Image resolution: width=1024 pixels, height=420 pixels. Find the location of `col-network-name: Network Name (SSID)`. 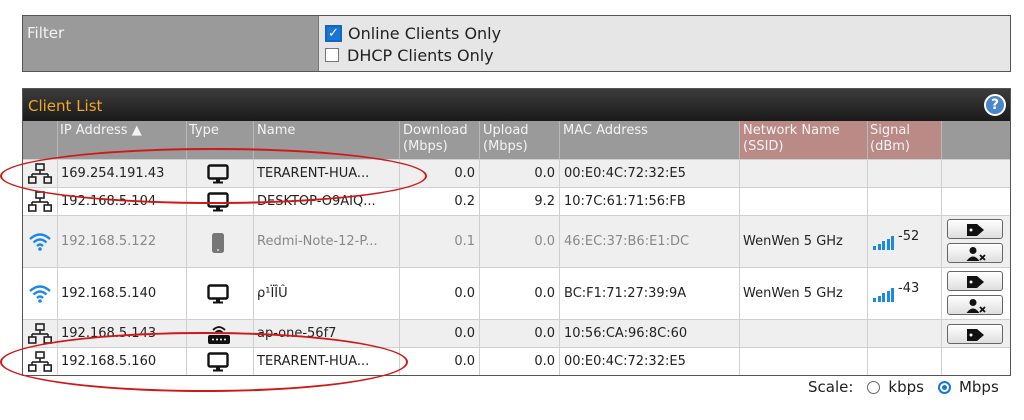

col-network-name: Network Name (SSID) is located at coordinates (791, 139).